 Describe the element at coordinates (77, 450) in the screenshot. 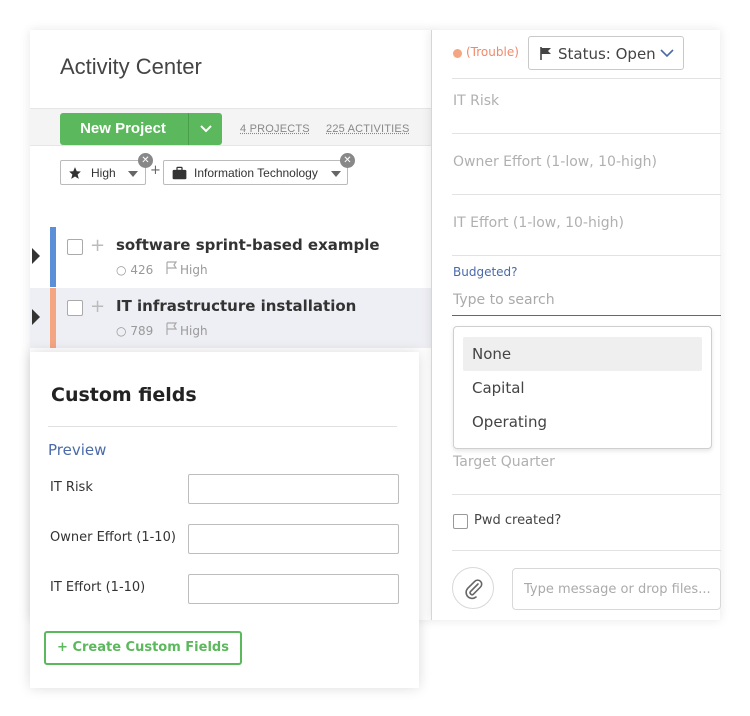

I see `preview-label: Preview` at that location.